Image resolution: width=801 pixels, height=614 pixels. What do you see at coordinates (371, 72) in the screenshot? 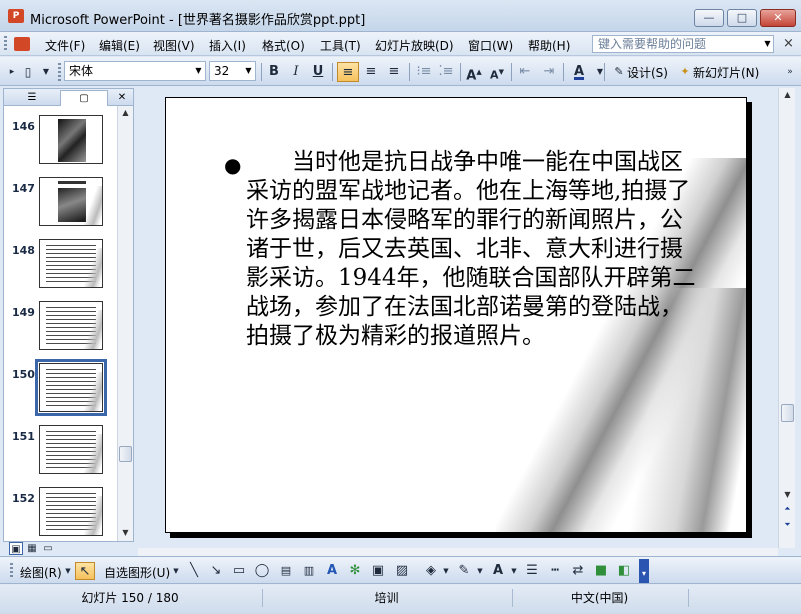
I see `align-center-icon: ≡` at bounding box center [371, 72].